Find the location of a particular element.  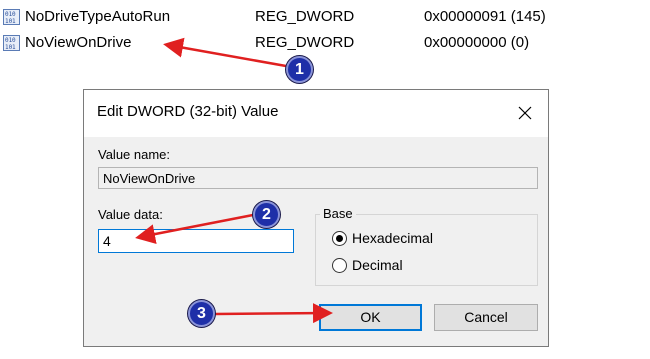

base-group: Base Hexadecimal Decimal is located at coordinates (426, 246).